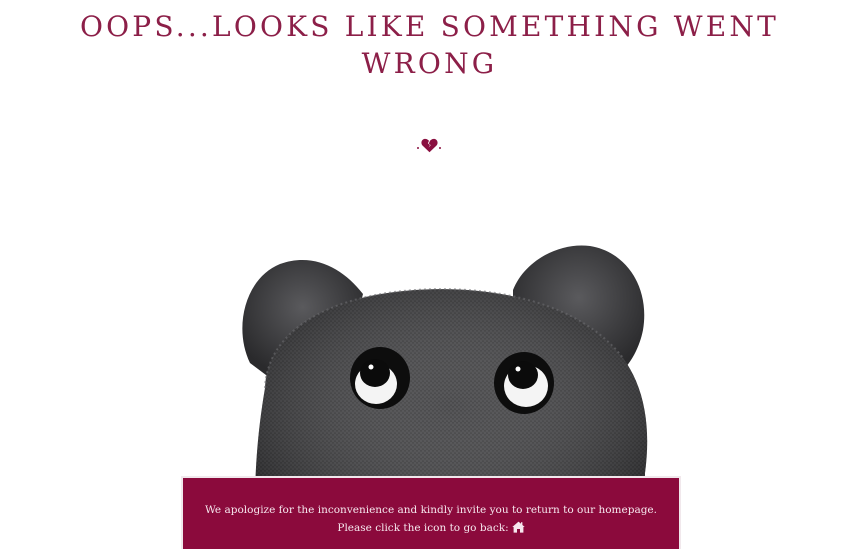 The height and width of the screenshot is (549, 859). I want to click on home-icon, so click(518, 530).